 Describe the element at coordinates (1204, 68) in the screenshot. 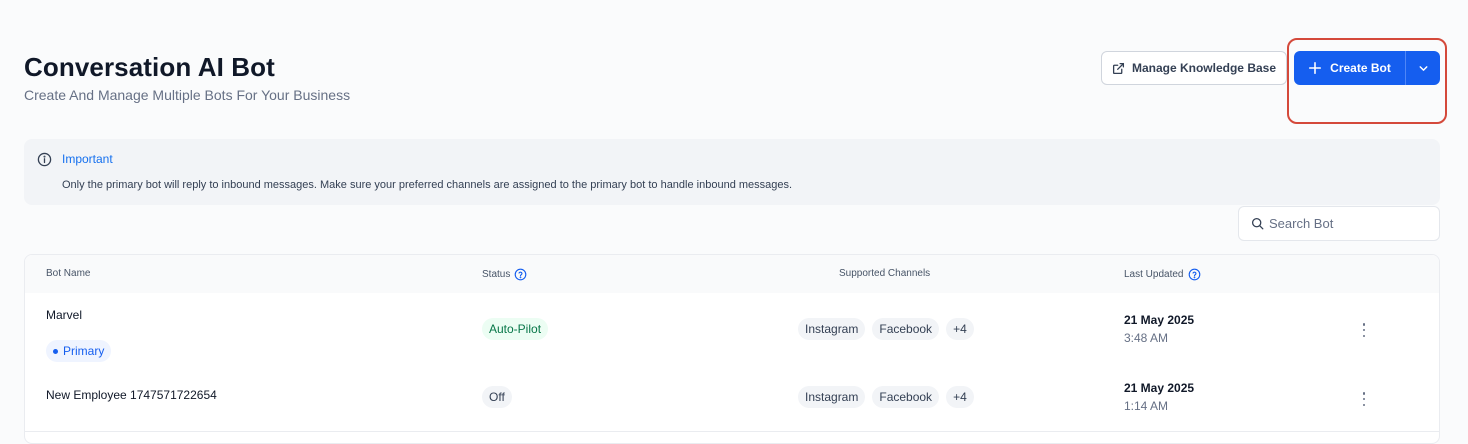

I see `manage-knowledge-base-label: Manage Knowledge Base` at that location.